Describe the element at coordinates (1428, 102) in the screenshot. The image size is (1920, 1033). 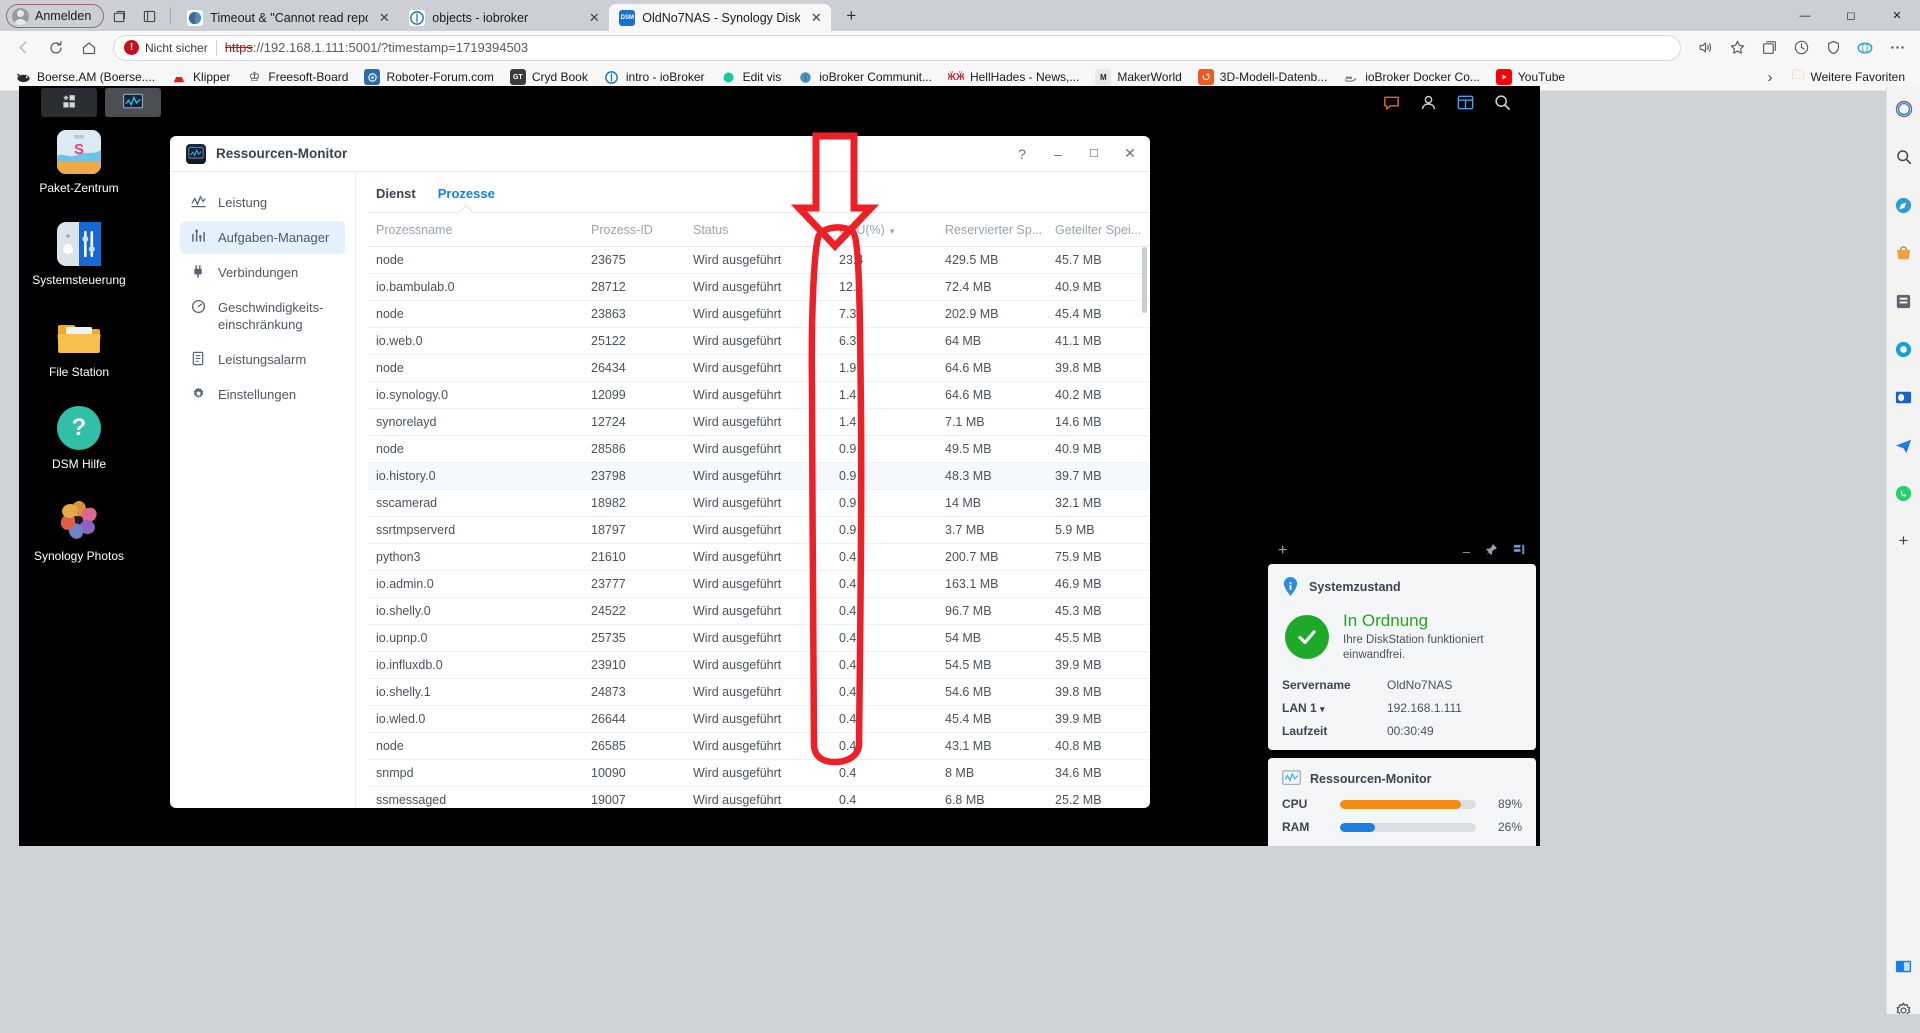
I see `user-icon` at that location.